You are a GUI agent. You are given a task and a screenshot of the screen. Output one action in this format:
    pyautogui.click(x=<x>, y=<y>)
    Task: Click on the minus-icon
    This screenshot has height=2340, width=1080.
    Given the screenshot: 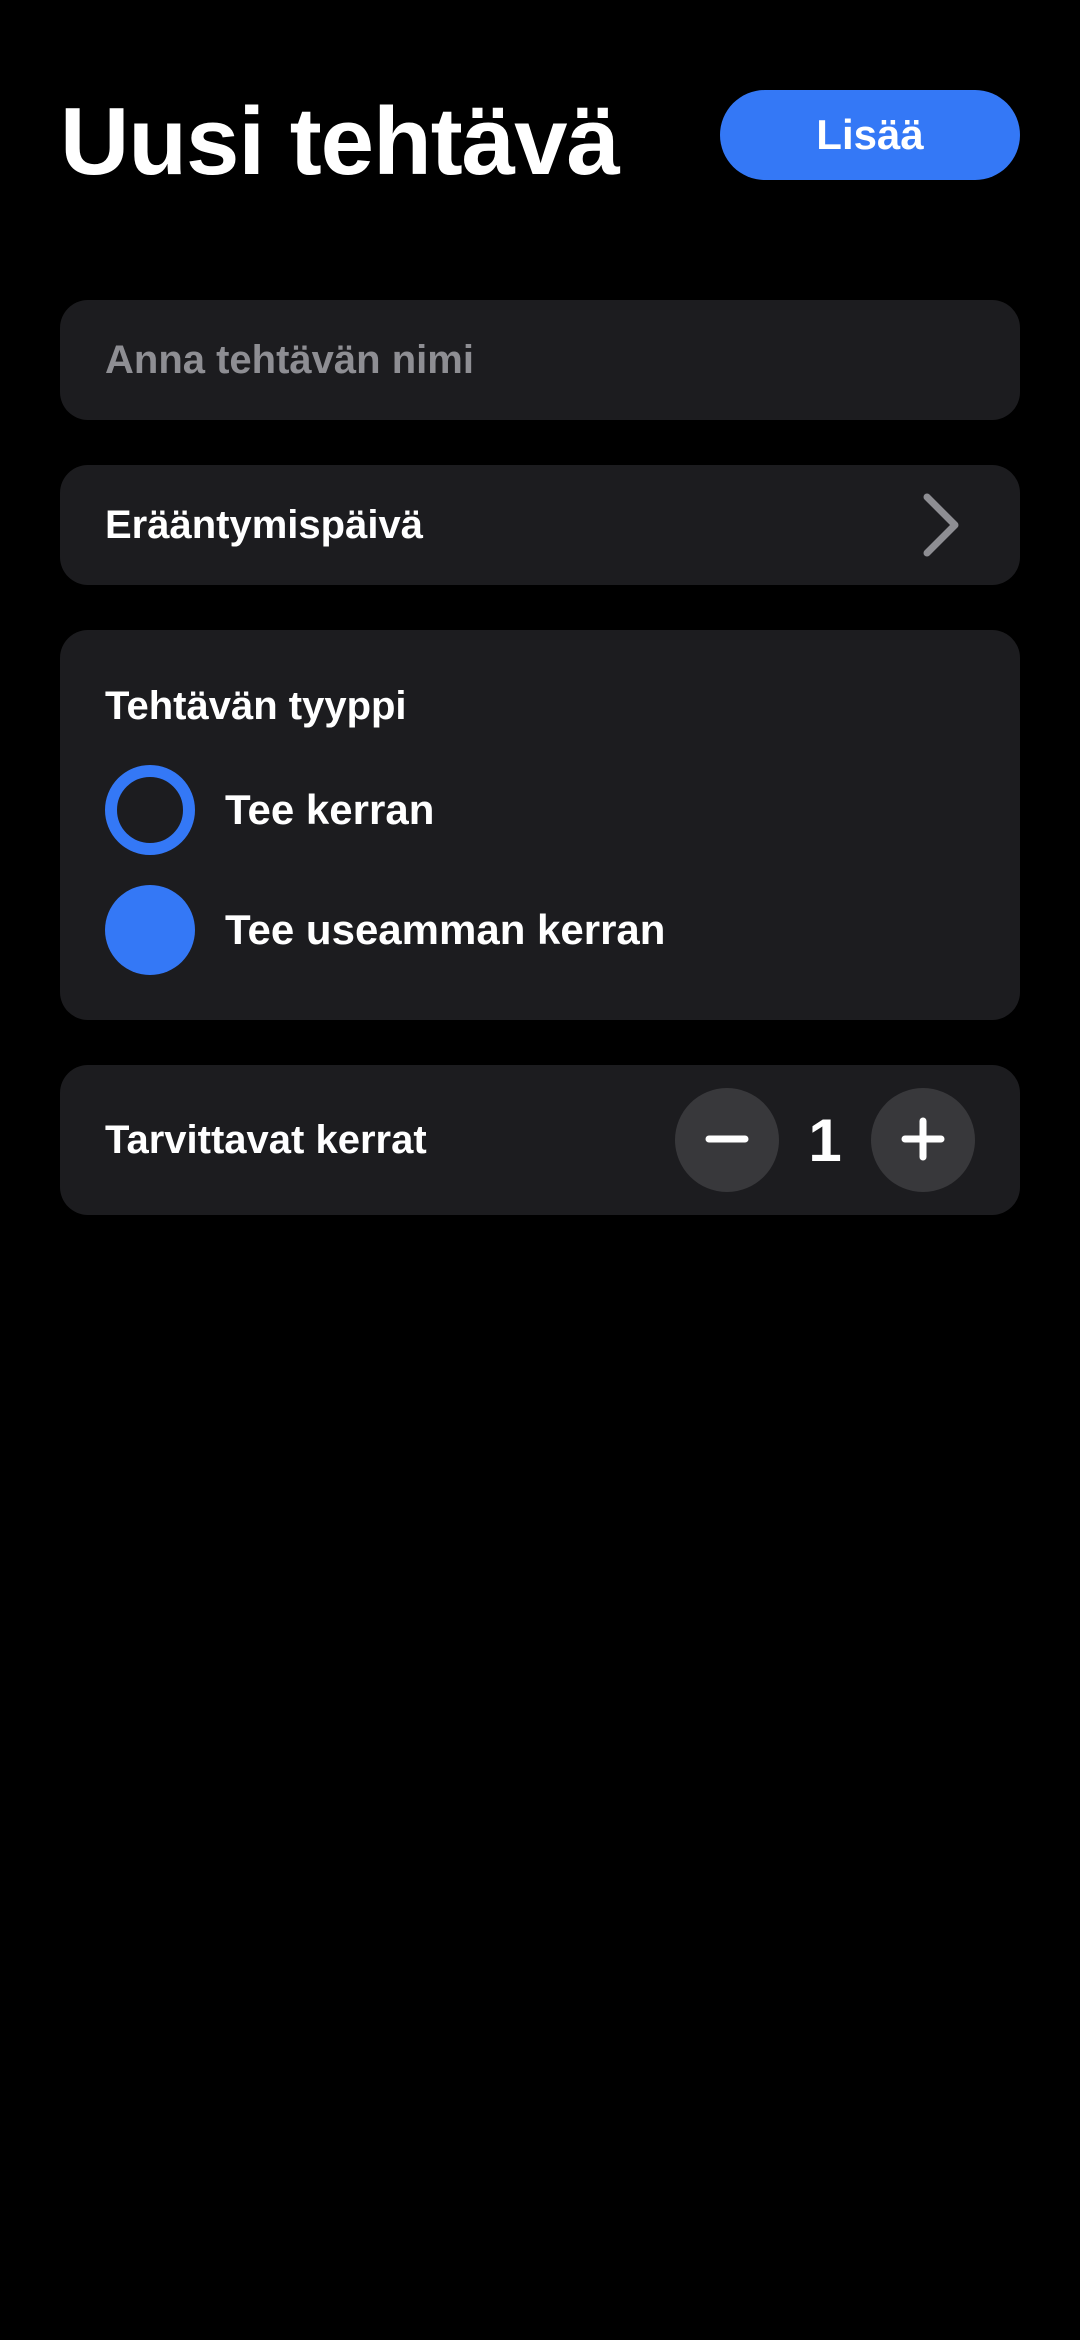 What is the action you would take?
    pyautogui.click(x=727, y=1140)
    